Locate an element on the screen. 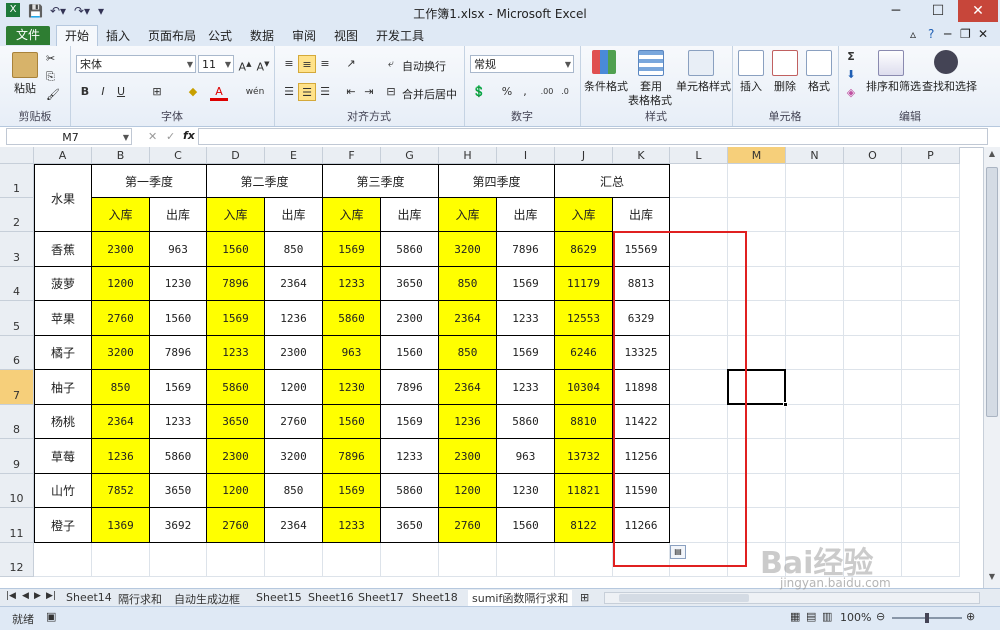 The width and height of the screenshot is (1000, 630). bold-button: B is located at coordinates (85, 92).